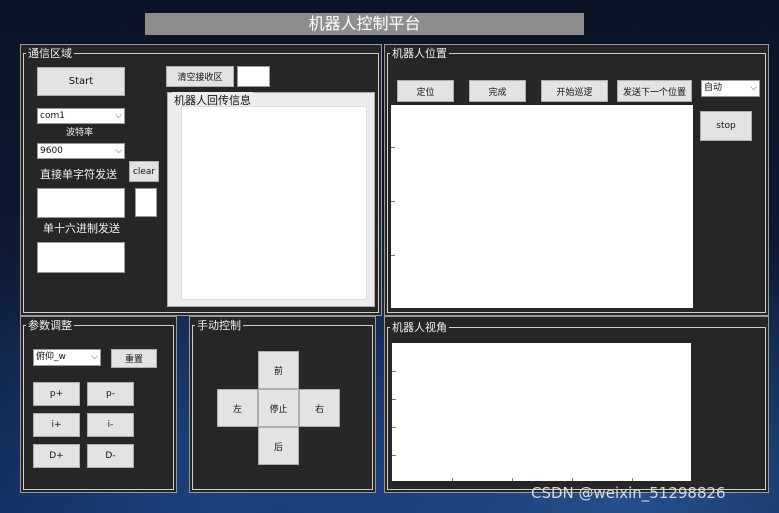  What do you see at coordinates (319, 408) in the screenshot?
I see `right-button: 右` at bounding box center [319, 408].